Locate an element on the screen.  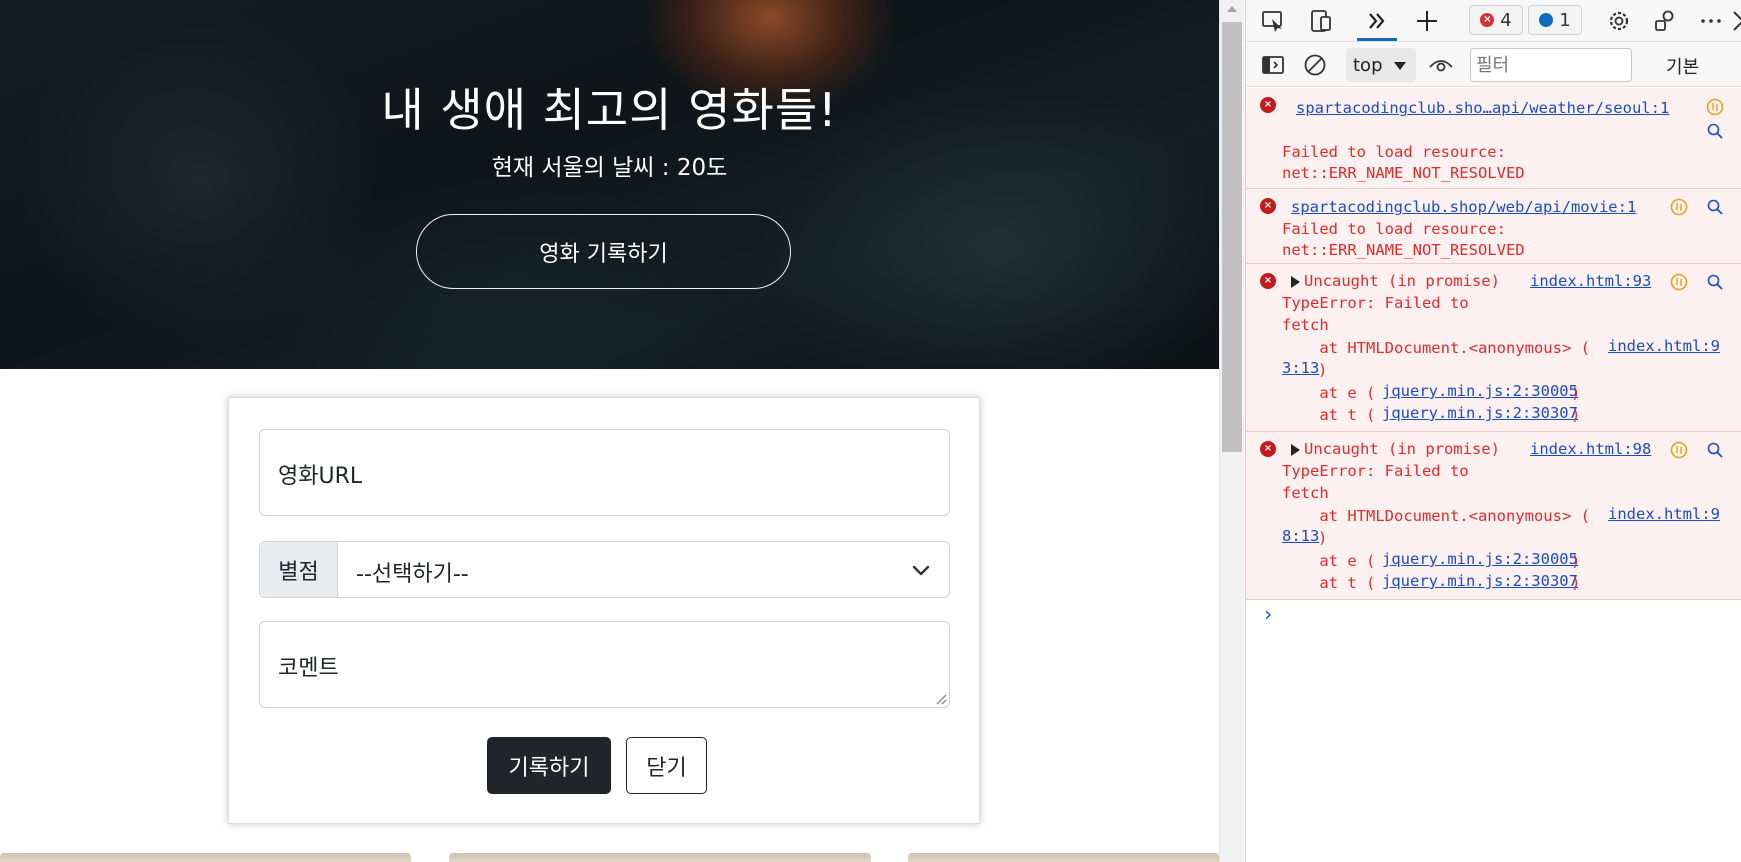
scroll-up-arrow-icon is located at coordinates (1232, 9).